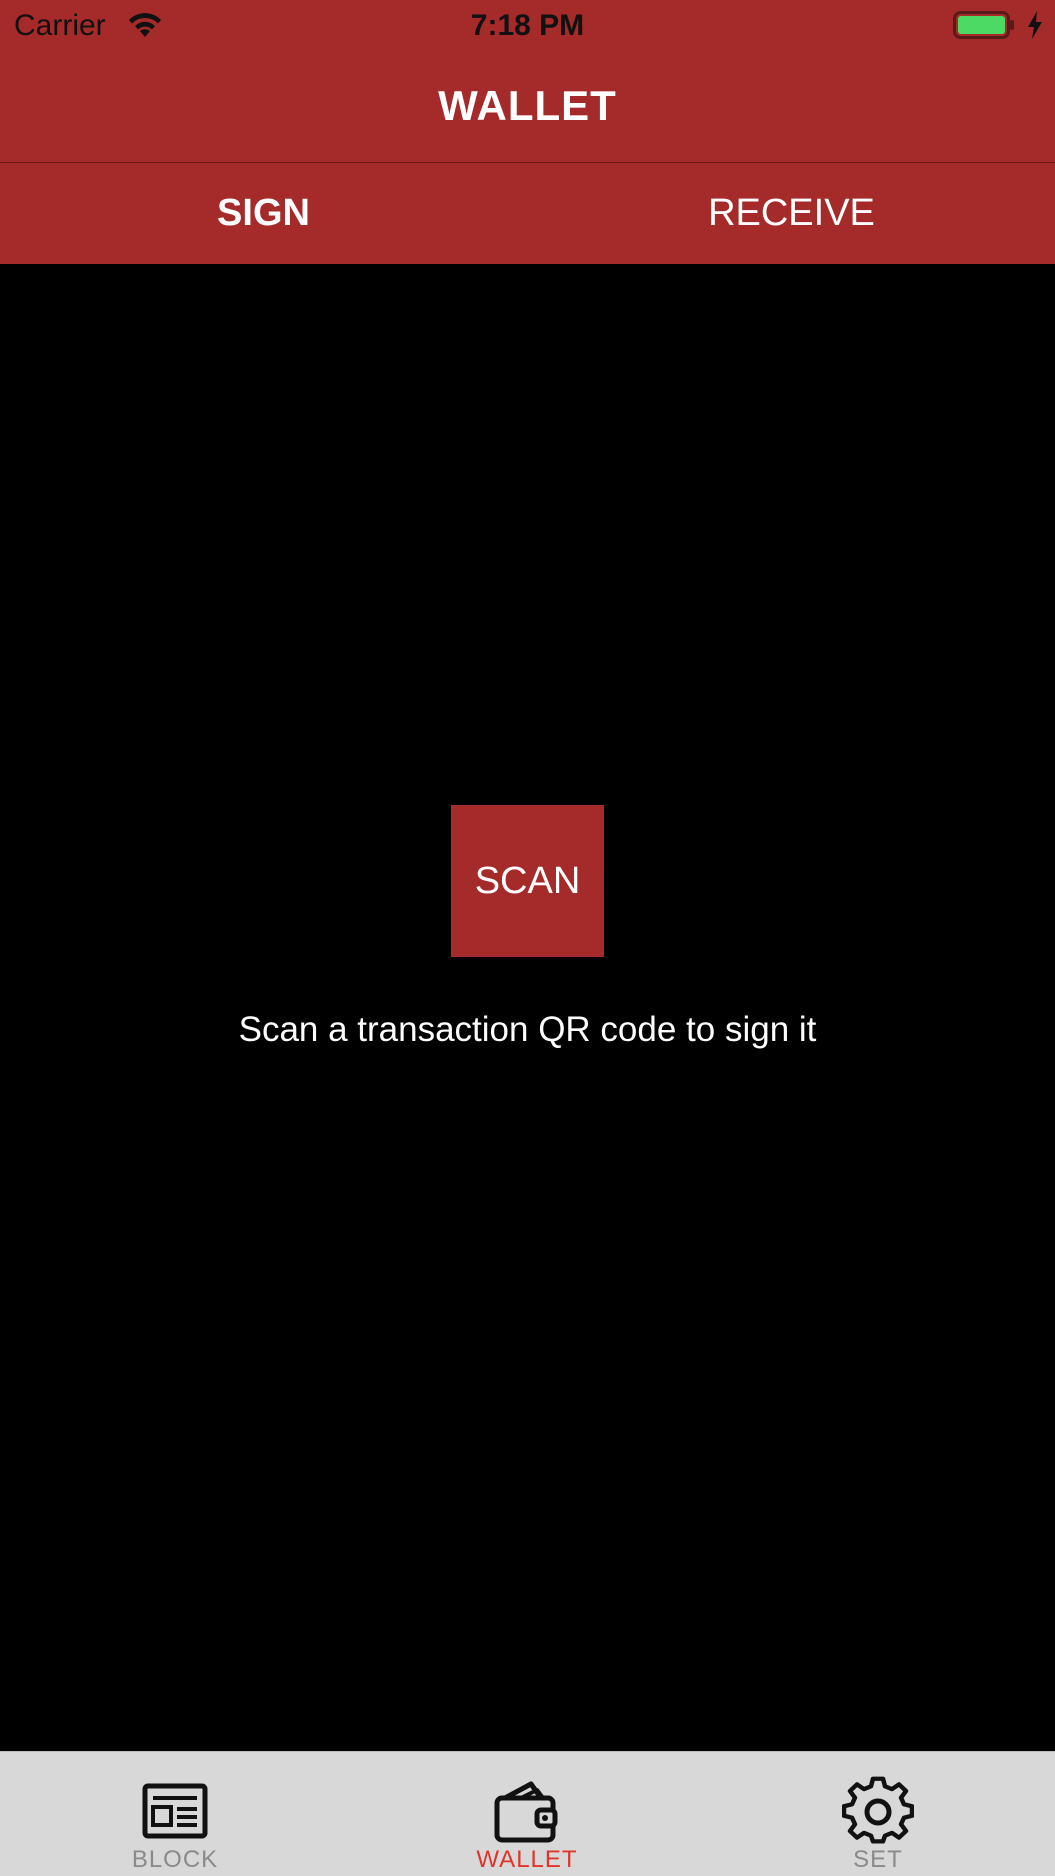  Describe the element at coordinates (263, 213) in the screenshot. I see `tab-sign: SIGN` at that location.